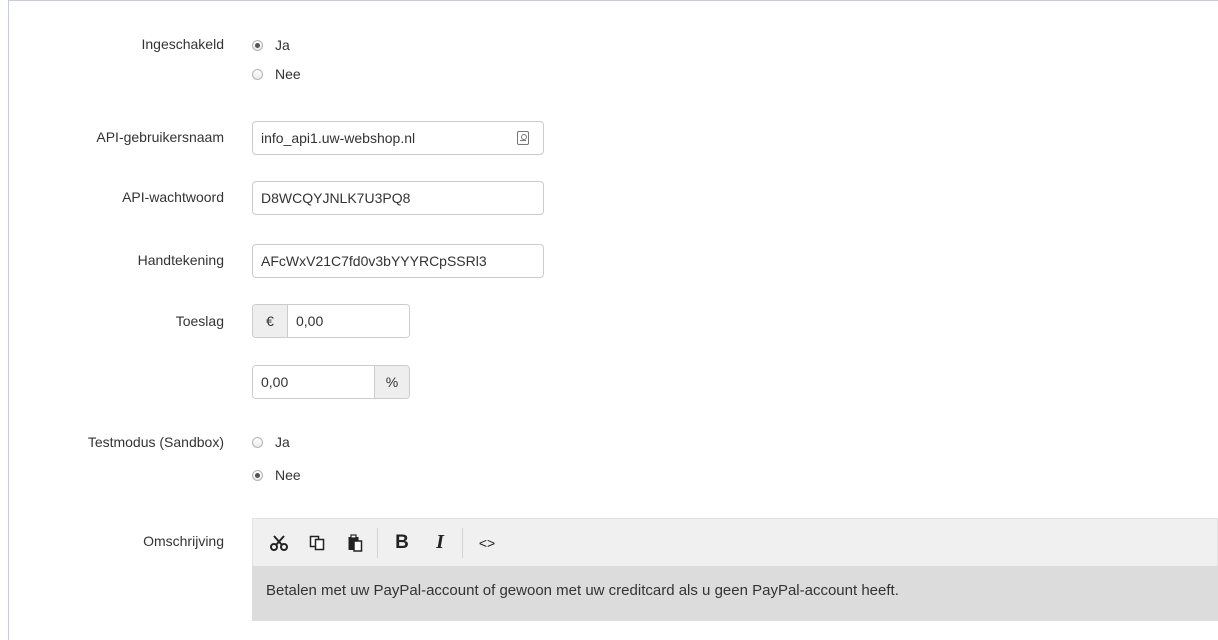 The height and width of the screenshot is (640, 1218). I want to click on api-password-field: D8WCQYJNLK7U3PQ8, so click(398, 198).